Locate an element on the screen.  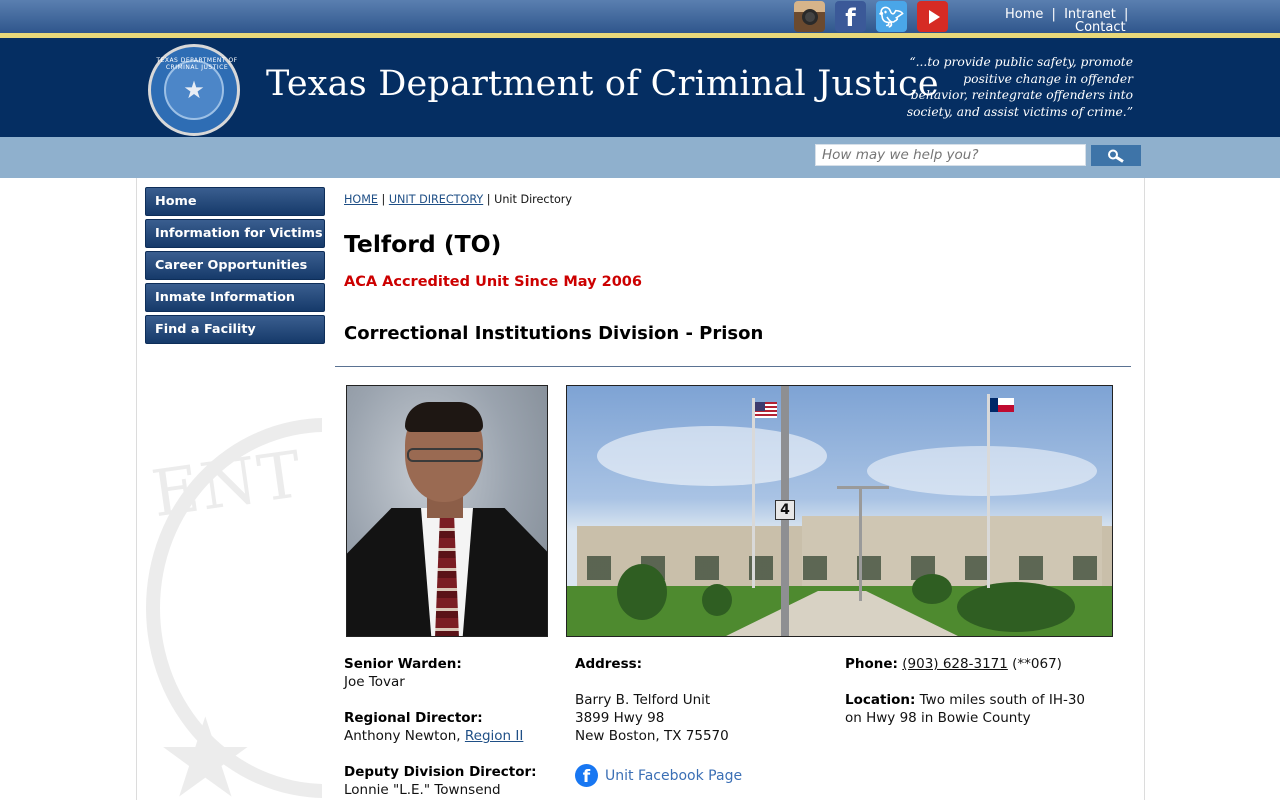
photo-lamp-arm is located at coordinates (863, 487).